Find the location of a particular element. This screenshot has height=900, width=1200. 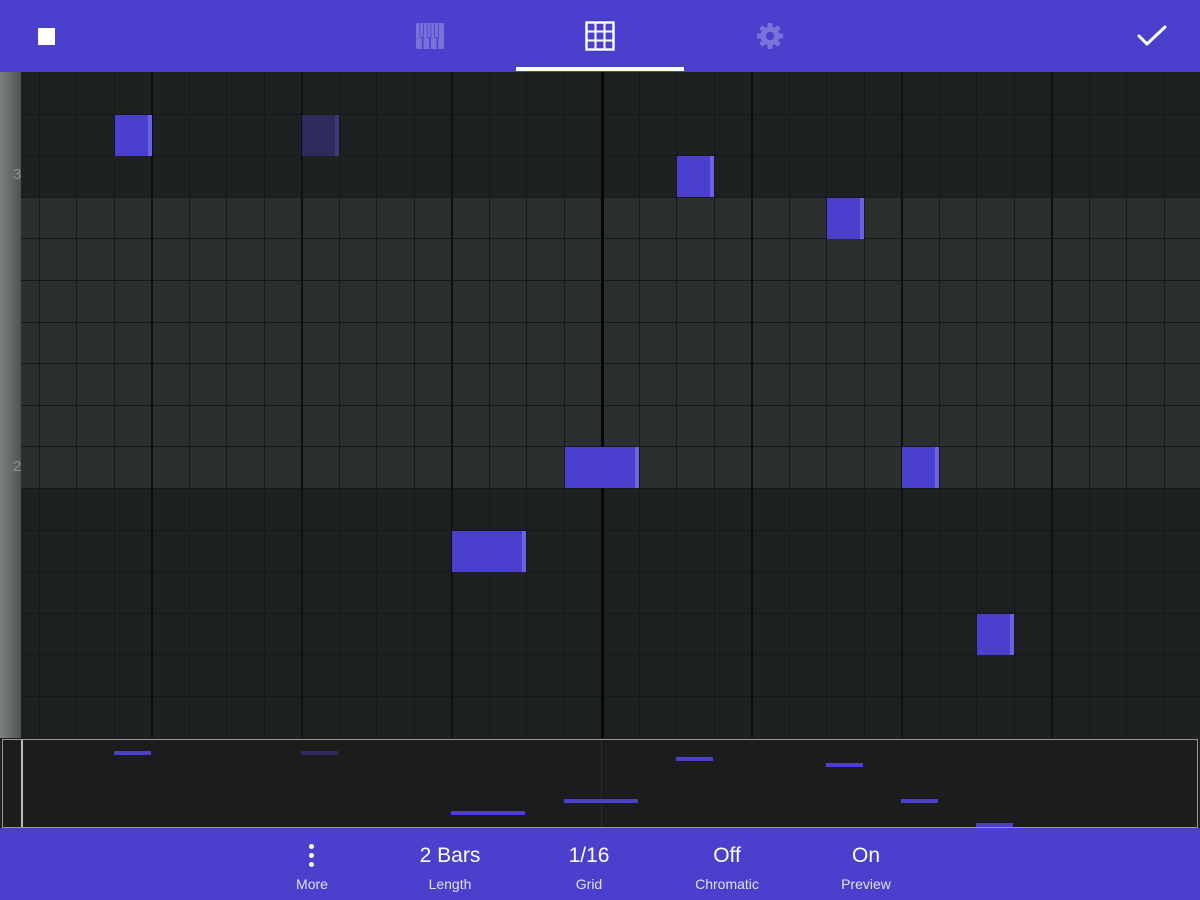

chromatic-label: Chromatic is located at coordinates (727, 884).